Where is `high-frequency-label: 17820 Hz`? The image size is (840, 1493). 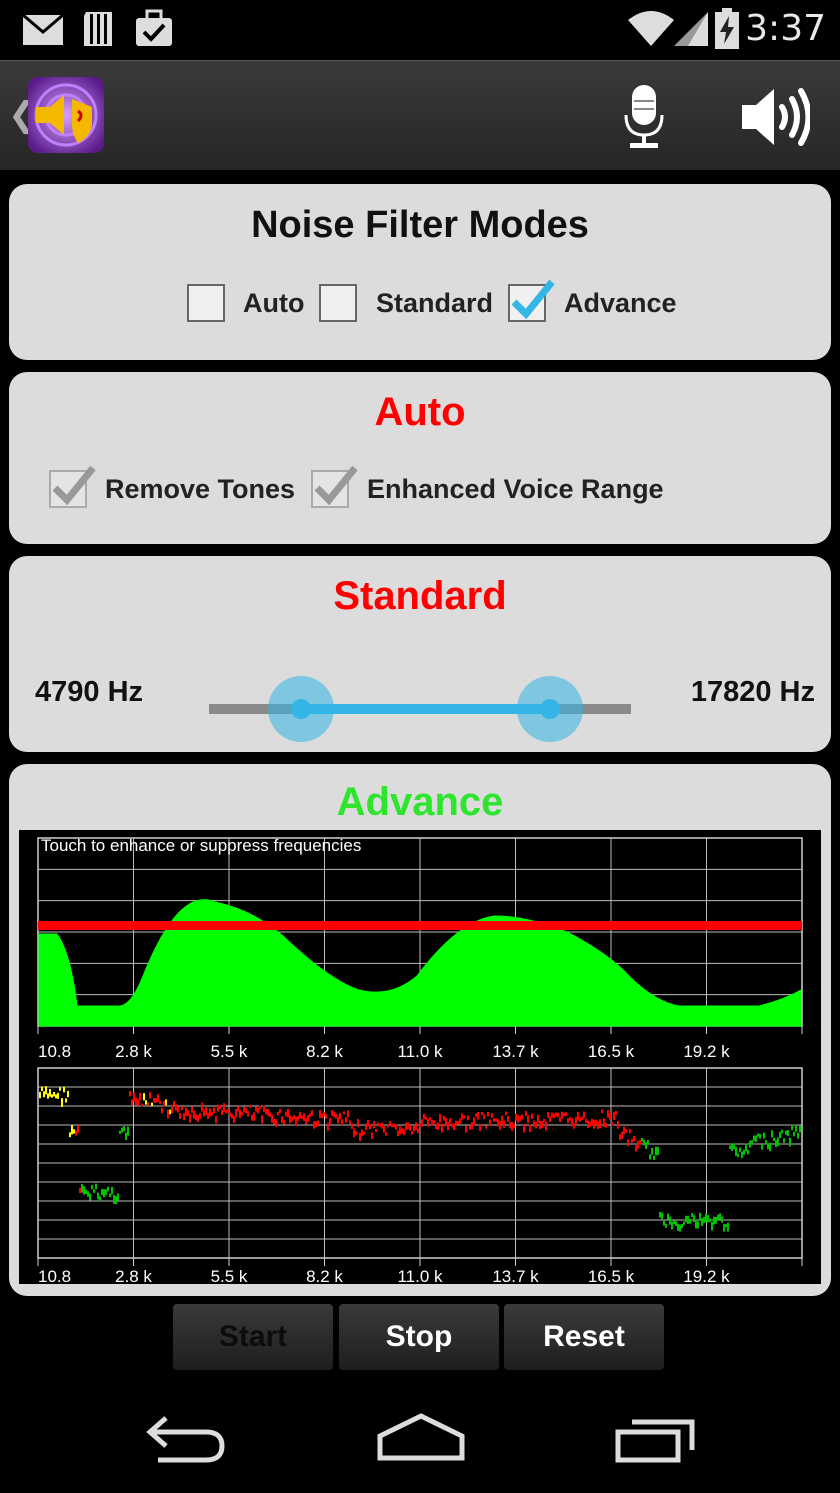
high-frequency-label: 17820 Hz is located at coordinates (752, 692).